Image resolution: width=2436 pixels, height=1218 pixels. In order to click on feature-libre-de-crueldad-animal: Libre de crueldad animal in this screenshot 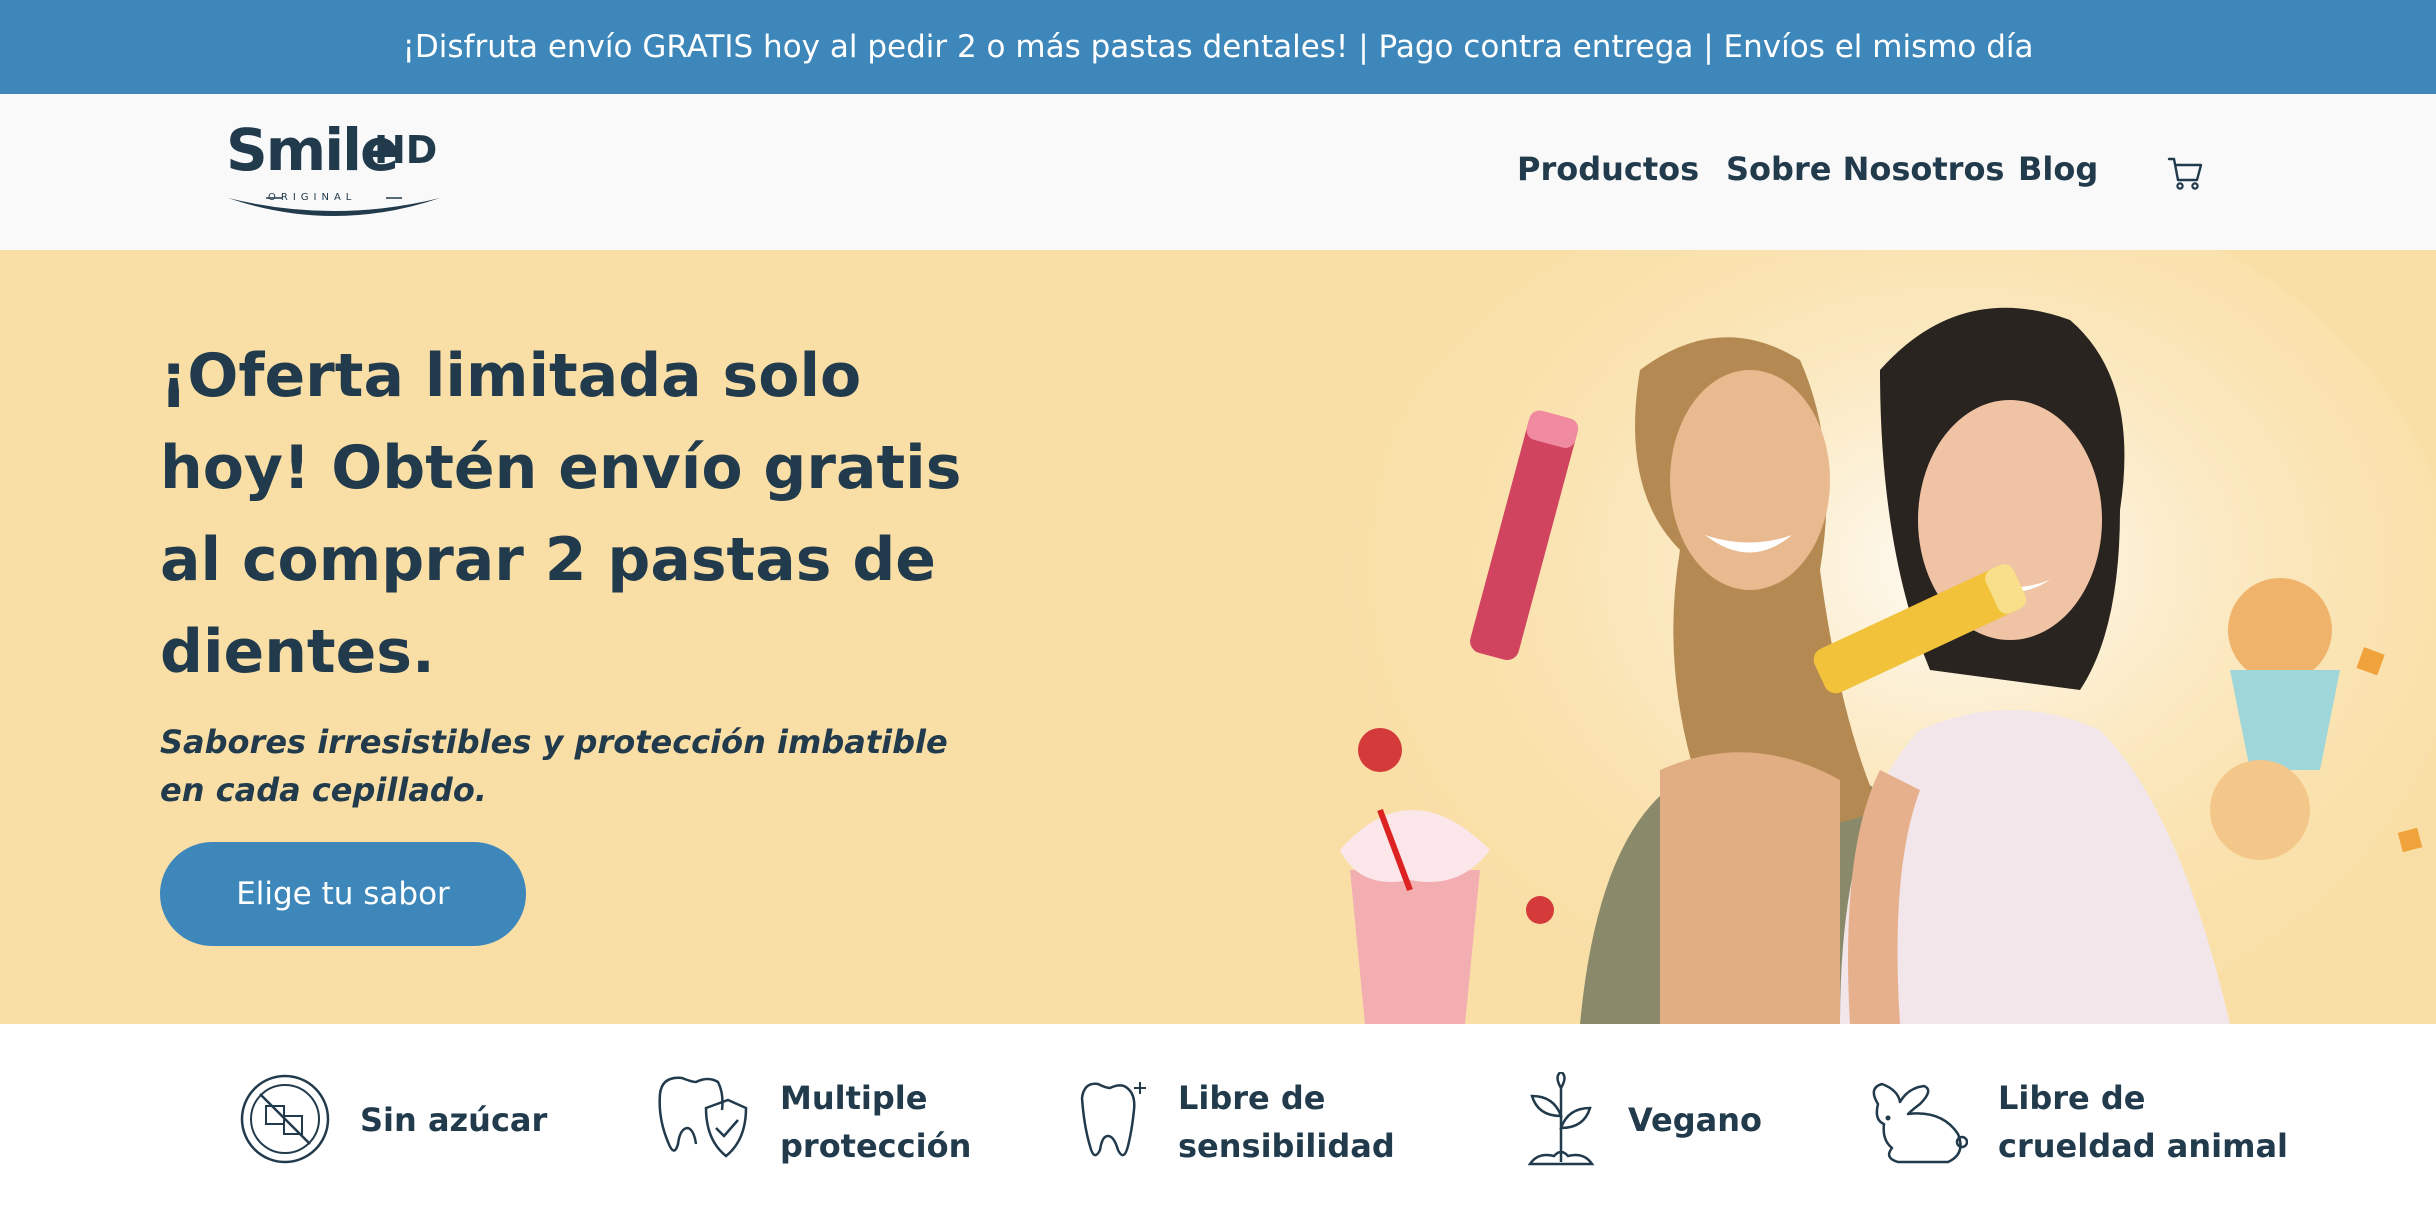, I will do `click(2143, 1122)`.